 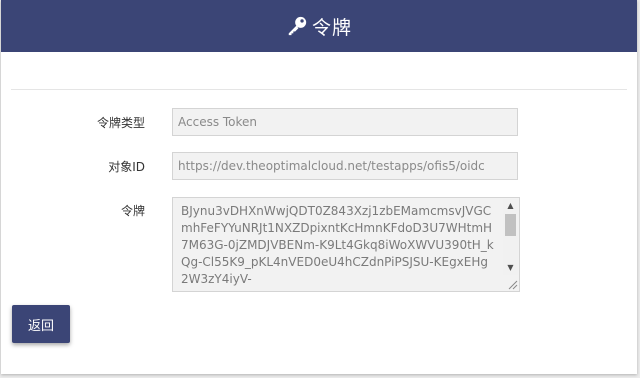 What do you see at coordinates (510, 237) in the screenshot?
I see `textarea-scrollbar: ▲ ▼` at bounding box center [510, 237].